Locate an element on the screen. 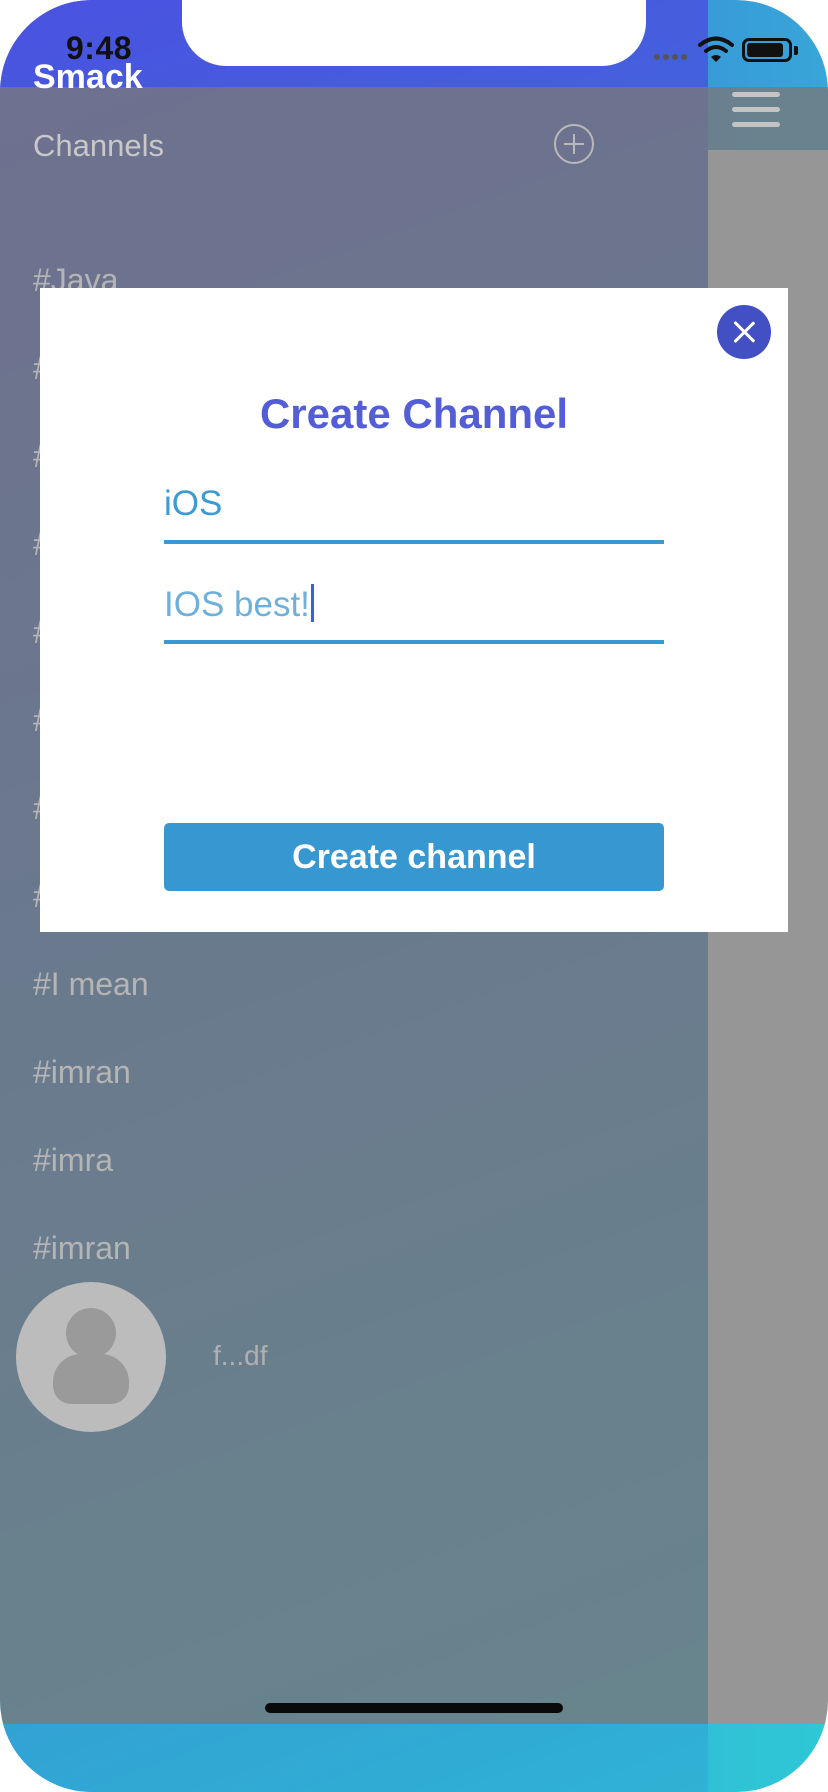 This screenshot has width=828, height=1792. channels-label: Channels is located at coordinates (98, 145).